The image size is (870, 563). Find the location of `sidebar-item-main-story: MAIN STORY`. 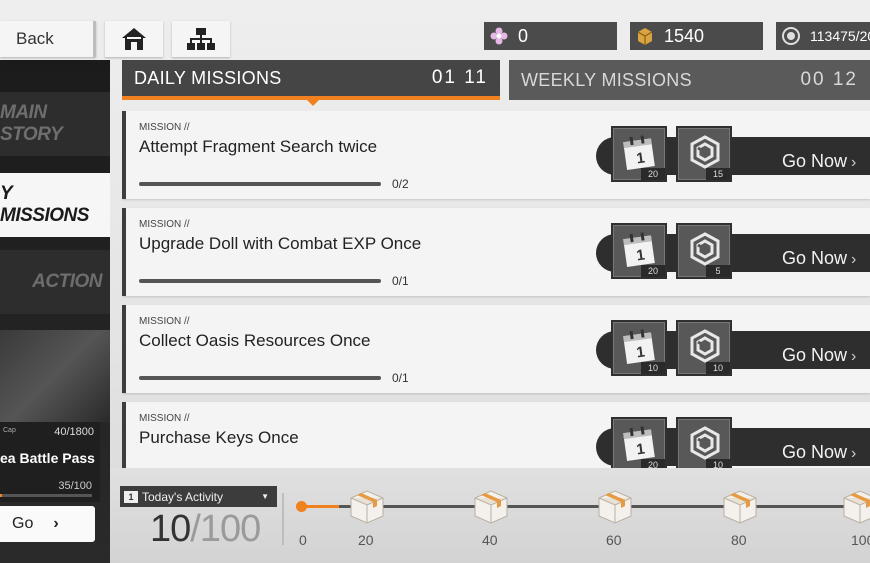

sidebar-item-main-story: MAIN STORY is located at coordinates (55, 124).